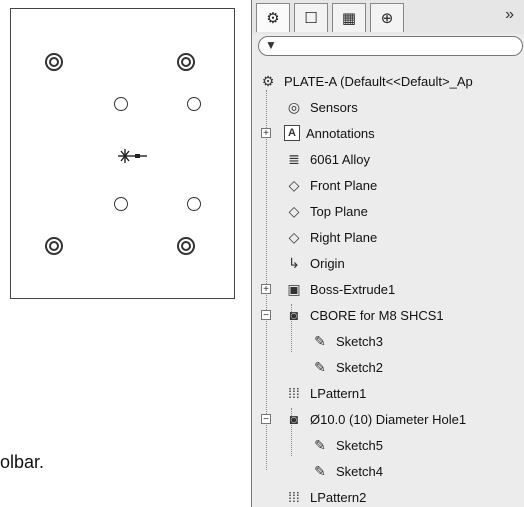 This screenshot has height=507, width=524. Describe the element at coordinates (377, 315) in the screenshot. I see `tree-item-label: CBORE for M8 SHCS1` at that location.